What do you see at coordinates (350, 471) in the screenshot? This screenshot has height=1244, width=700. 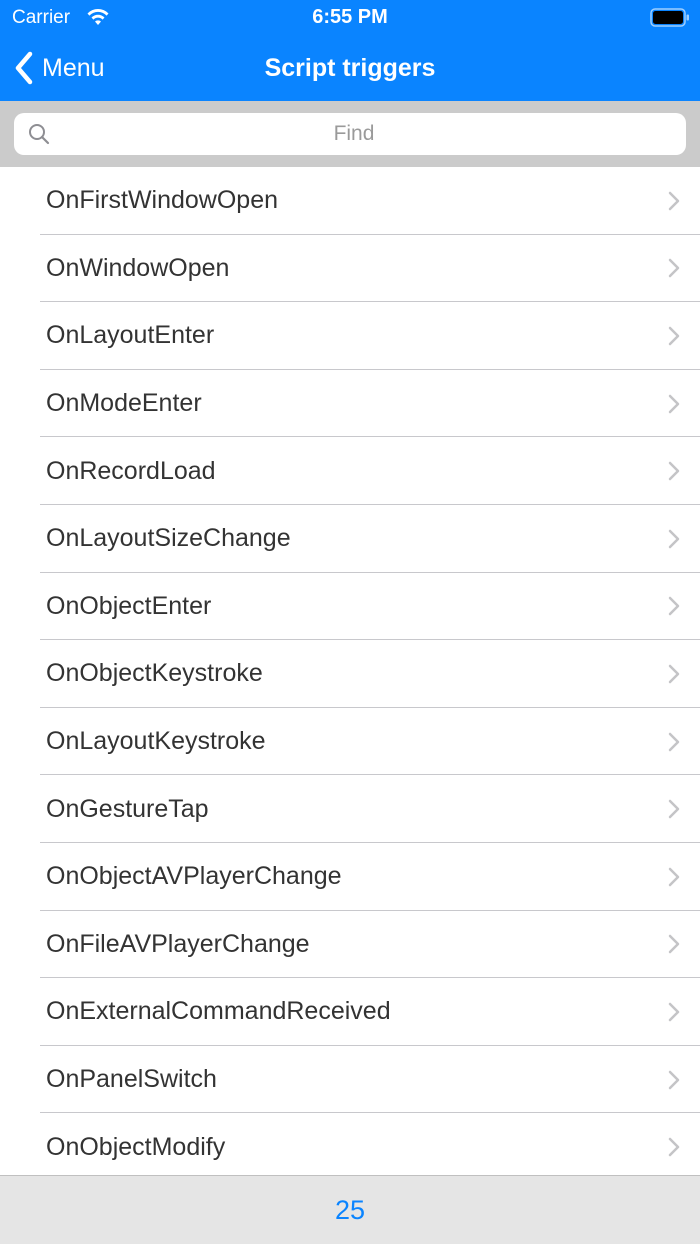 I see `list-item: OnRecordLoad` at bounding box center [350, 471].